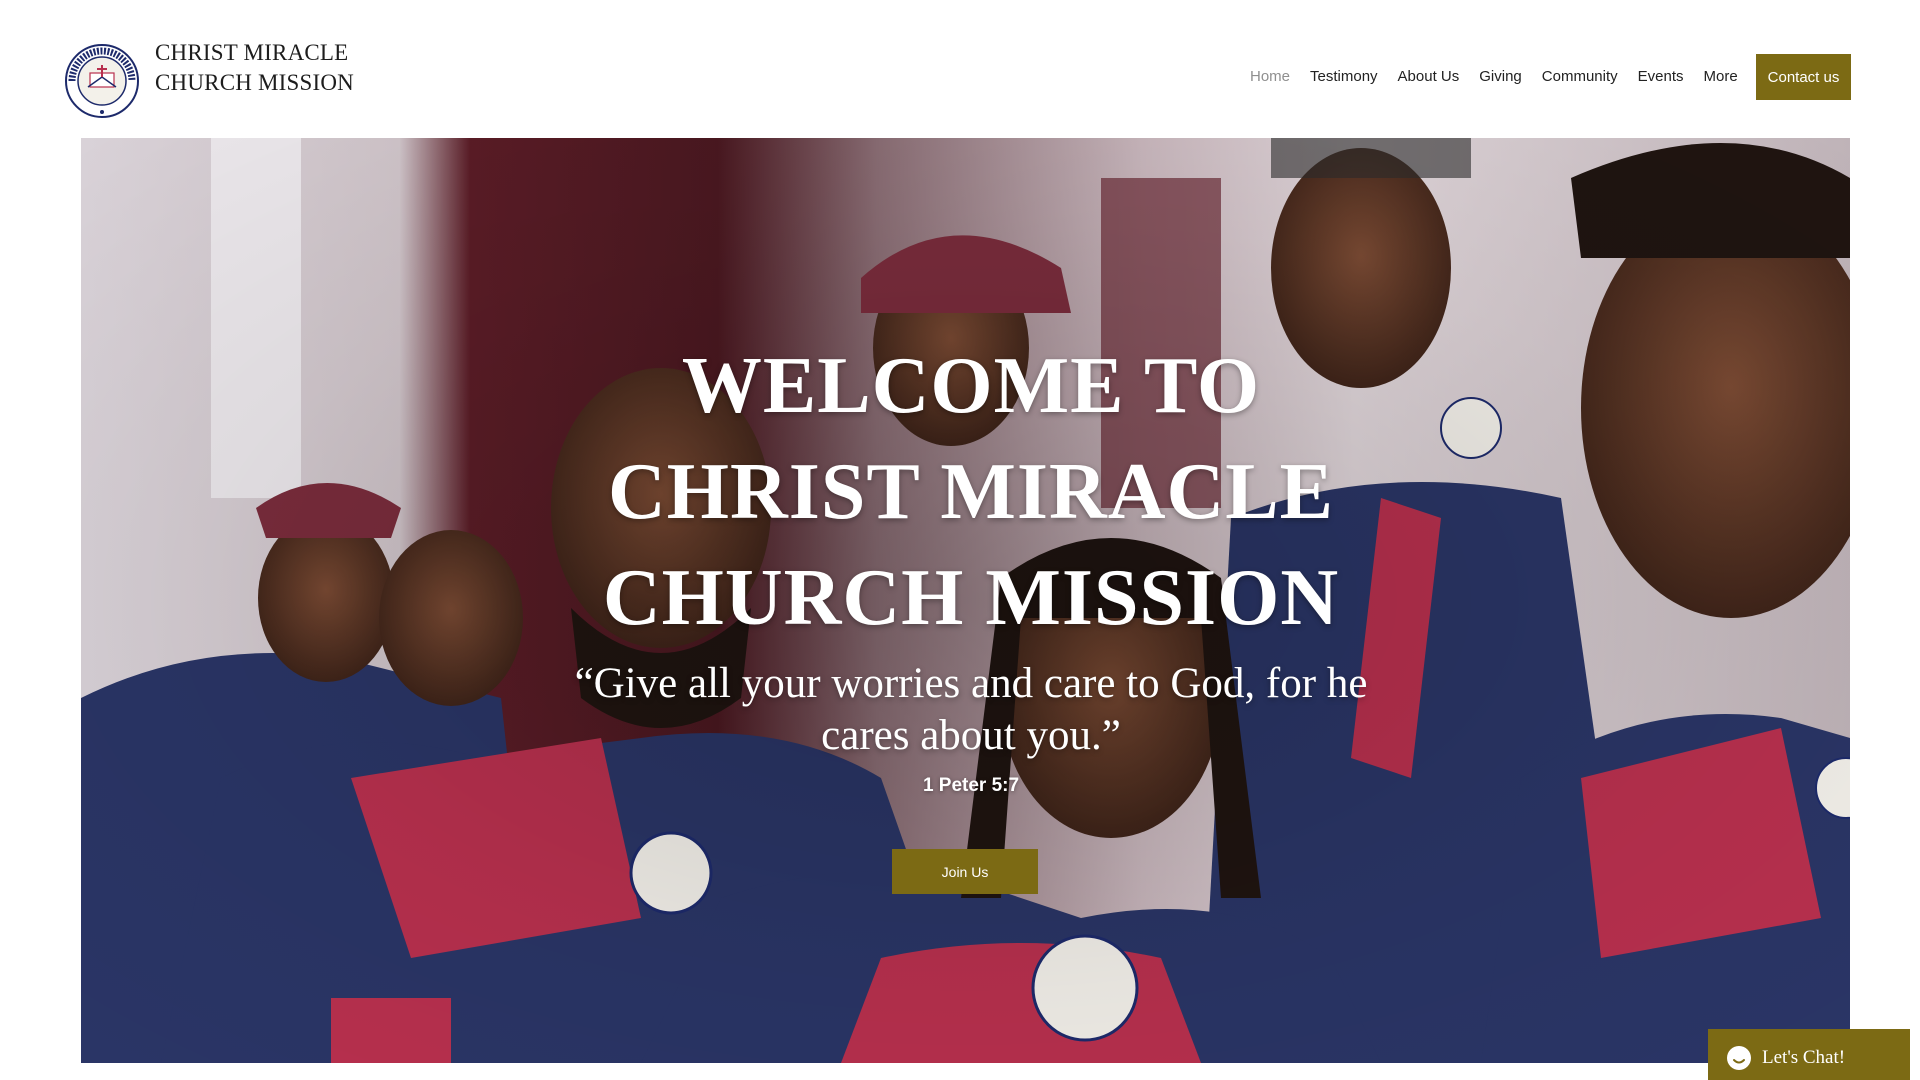  Describe the element at coordinates (1270, 76) in the screenshot. I see `nav-item-home: Home` at that location.